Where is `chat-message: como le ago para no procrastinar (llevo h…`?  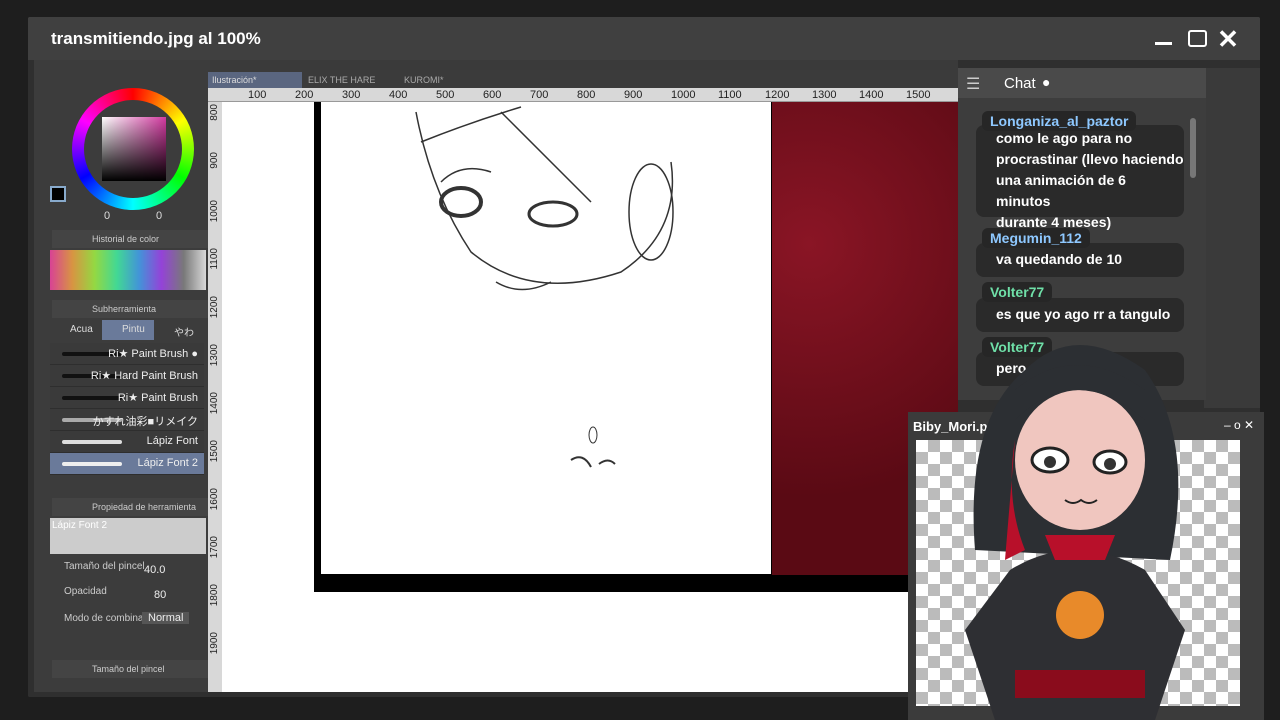 chat-message: como le ago para no procrastinar (llevo h… is located at coordinates (1080, 177).